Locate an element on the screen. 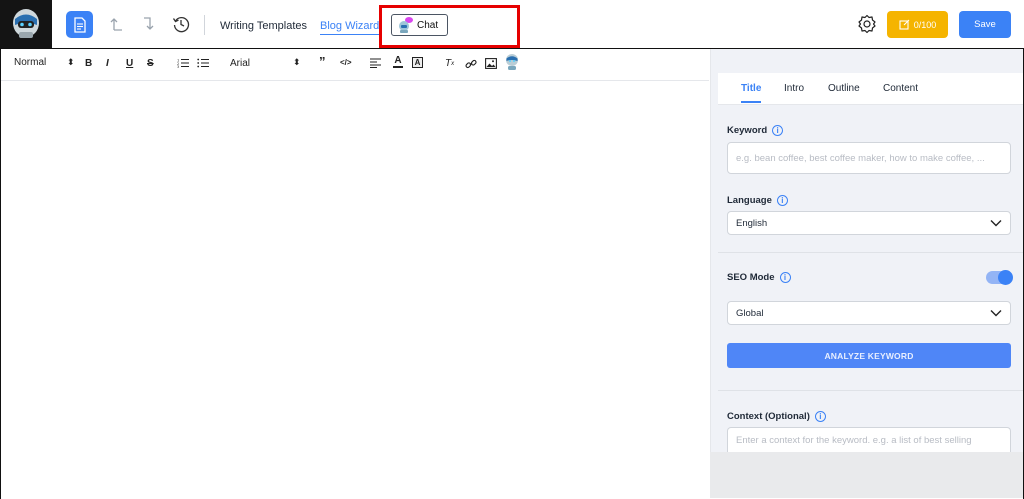 This screenshot has width=1024, height=499. bold-icon: B is located at coordinates (88, 63).